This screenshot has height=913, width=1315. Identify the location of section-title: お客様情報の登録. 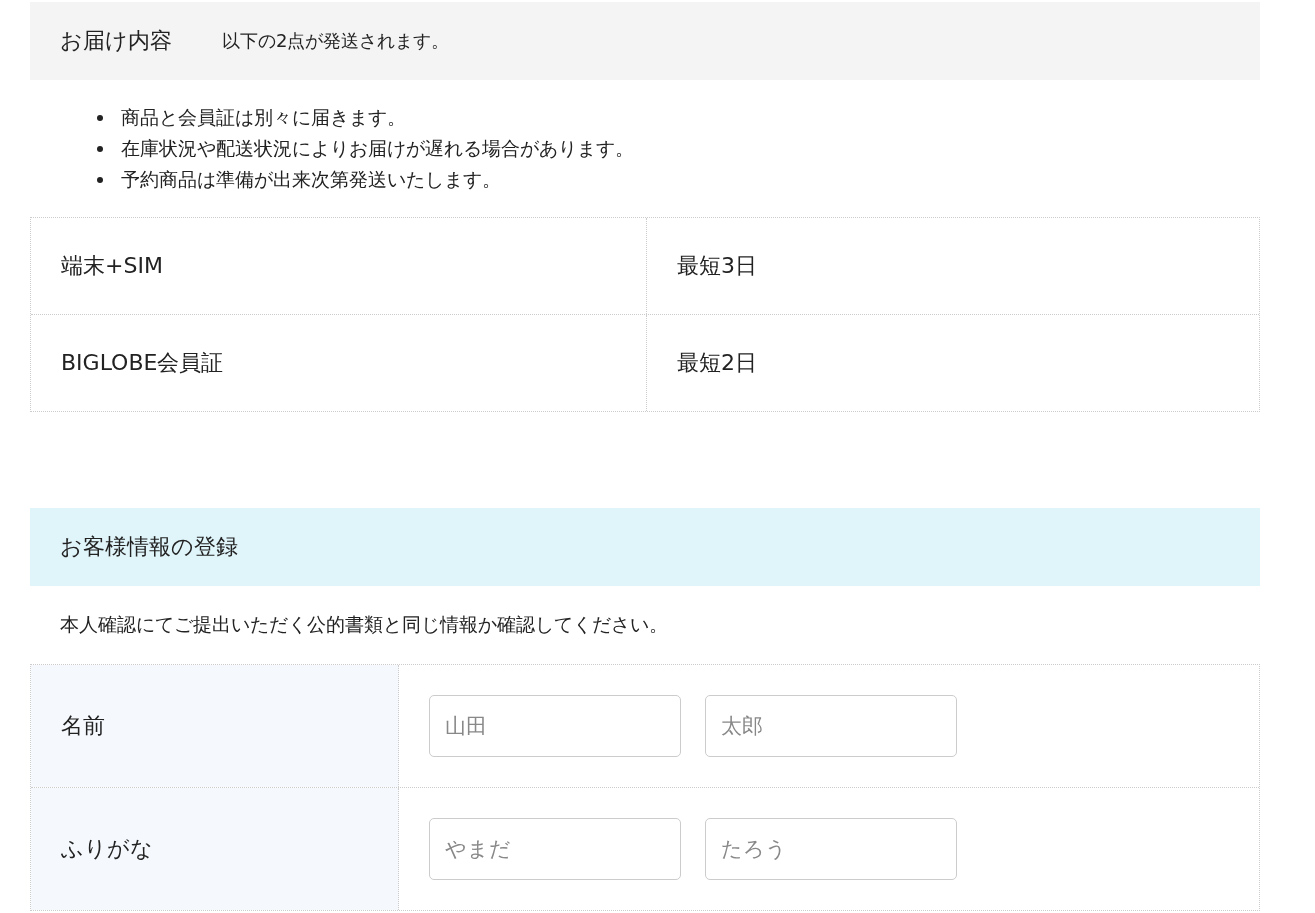
(149, 547).